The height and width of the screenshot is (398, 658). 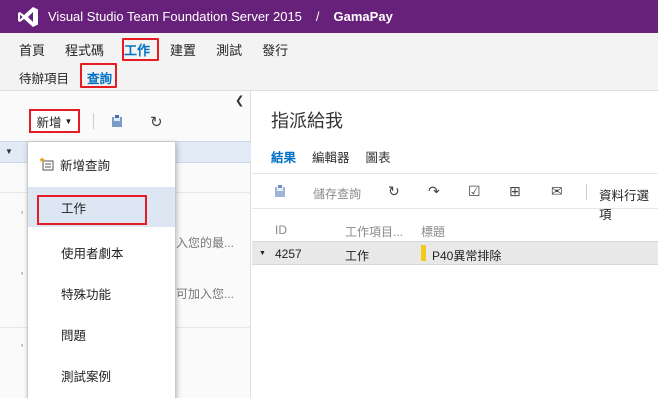 I want to click on expand-triangle-icon: ▼, so click(x=9, y=151).